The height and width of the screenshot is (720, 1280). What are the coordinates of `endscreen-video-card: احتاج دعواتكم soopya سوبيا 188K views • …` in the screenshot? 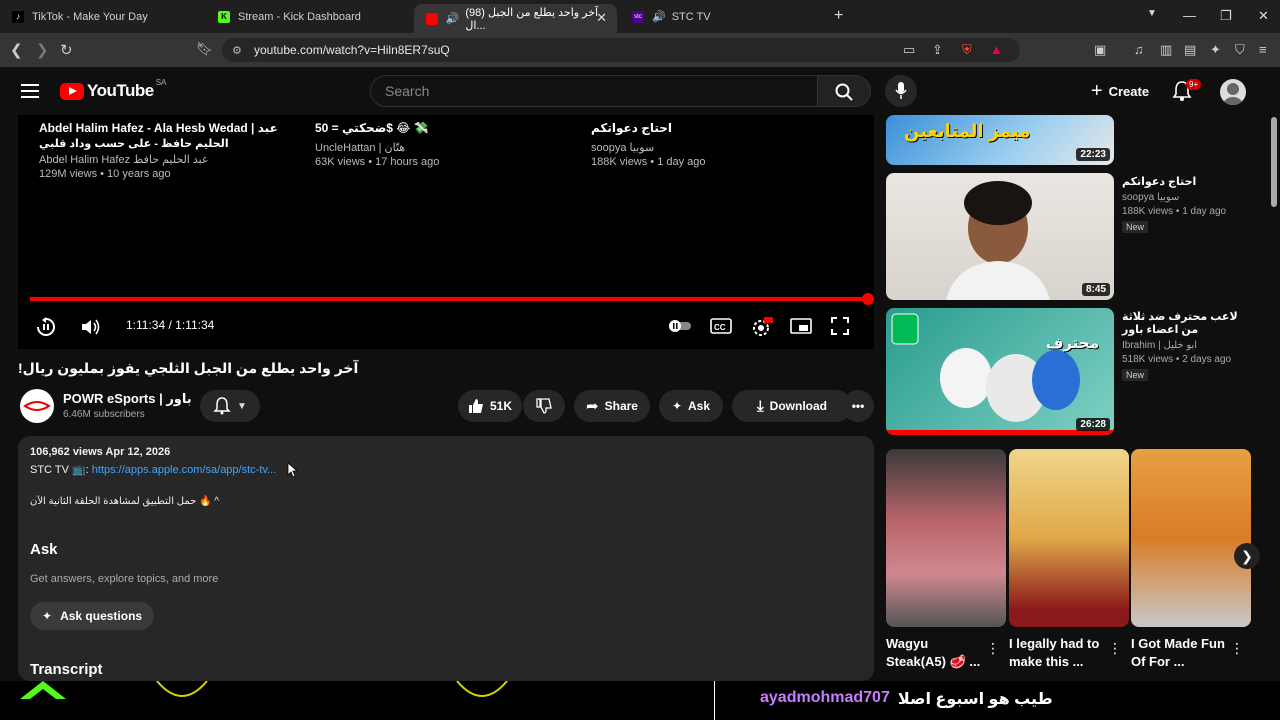 It's located at (648, 144).